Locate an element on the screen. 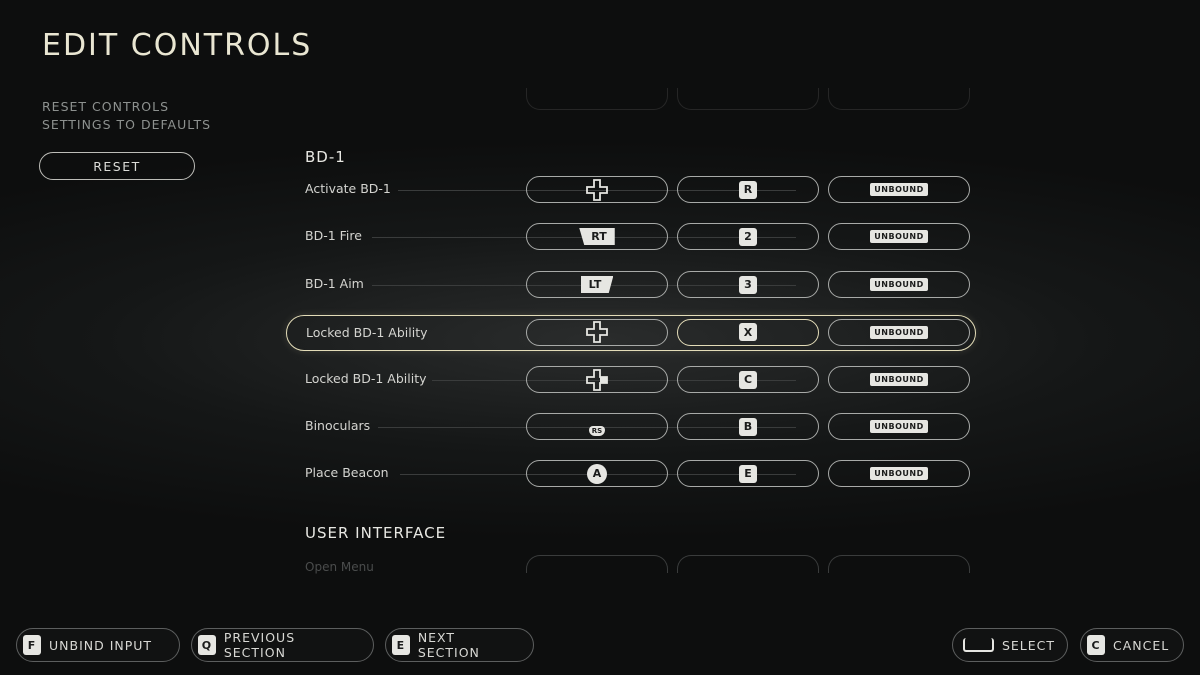 This screenshot has height=675, width=1200. hint-label: SELECT is located at coordinates (1028, 645).